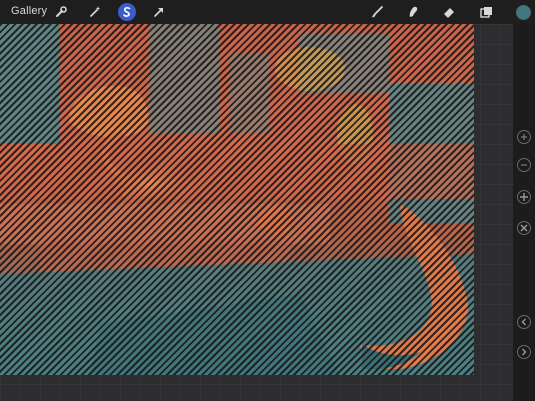 This screenshot has height=401, width=535. Describe the element at coordinates (267, 12) in the screenshot. I see `top-toolbar: Gallery` at that location.